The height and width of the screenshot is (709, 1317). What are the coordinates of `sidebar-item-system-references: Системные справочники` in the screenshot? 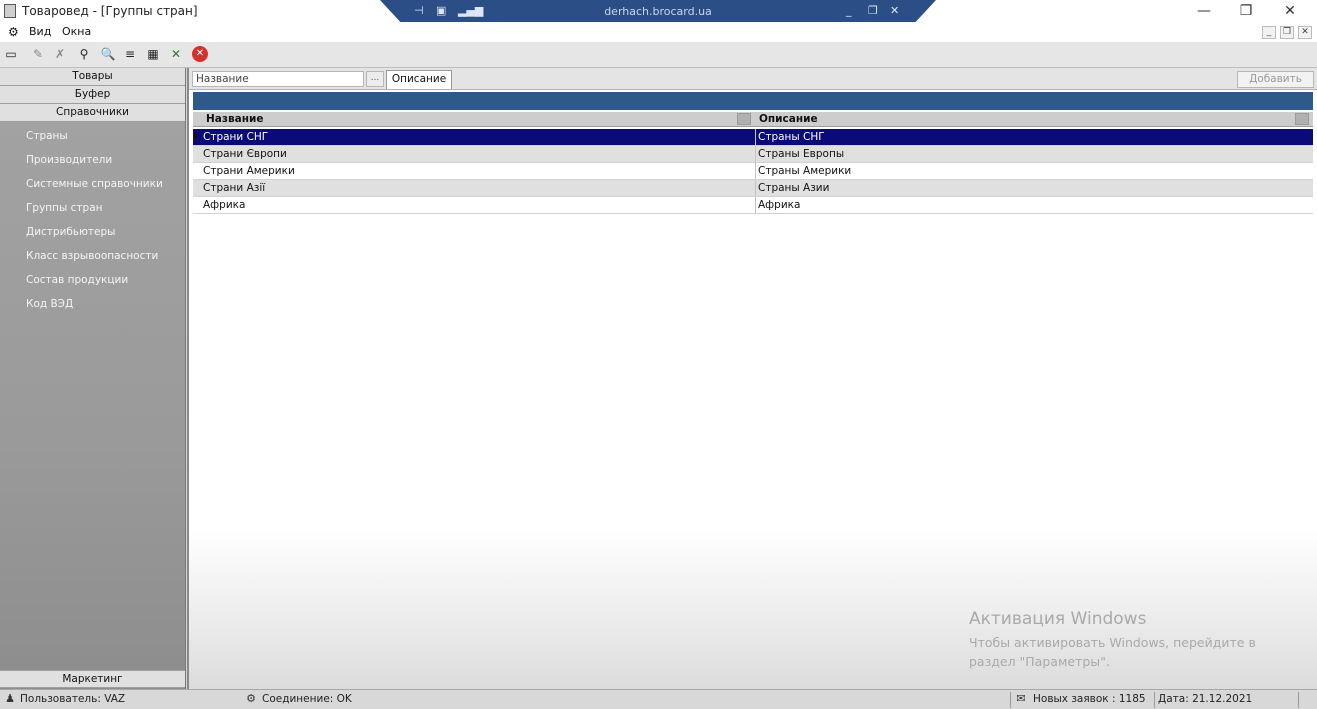 It's located at (94, 184).